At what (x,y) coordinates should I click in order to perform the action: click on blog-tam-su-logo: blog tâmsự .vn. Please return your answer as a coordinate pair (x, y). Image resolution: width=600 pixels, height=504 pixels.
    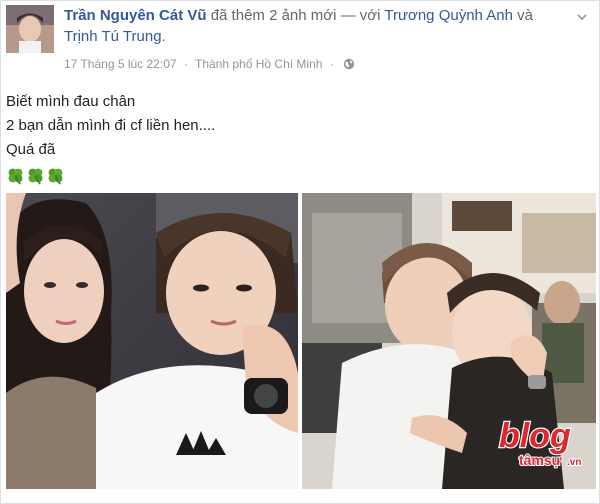
    Looking at the image, I should click on (540, 442).